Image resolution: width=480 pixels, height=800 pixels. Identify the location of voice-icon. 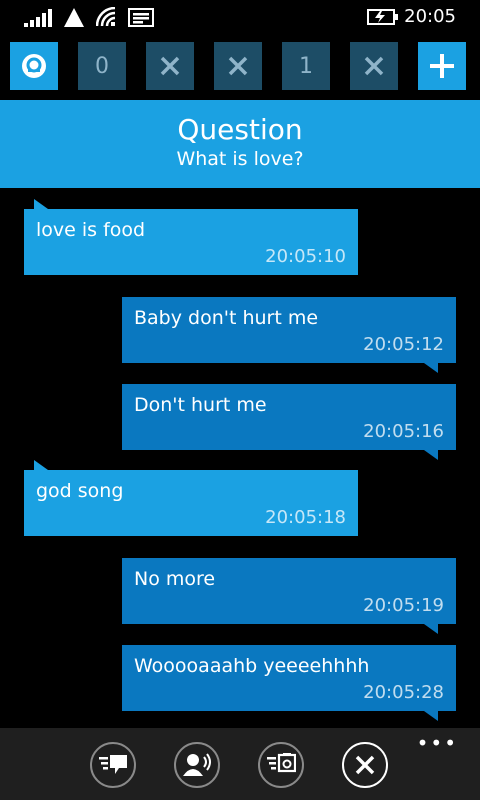
(197, 764).